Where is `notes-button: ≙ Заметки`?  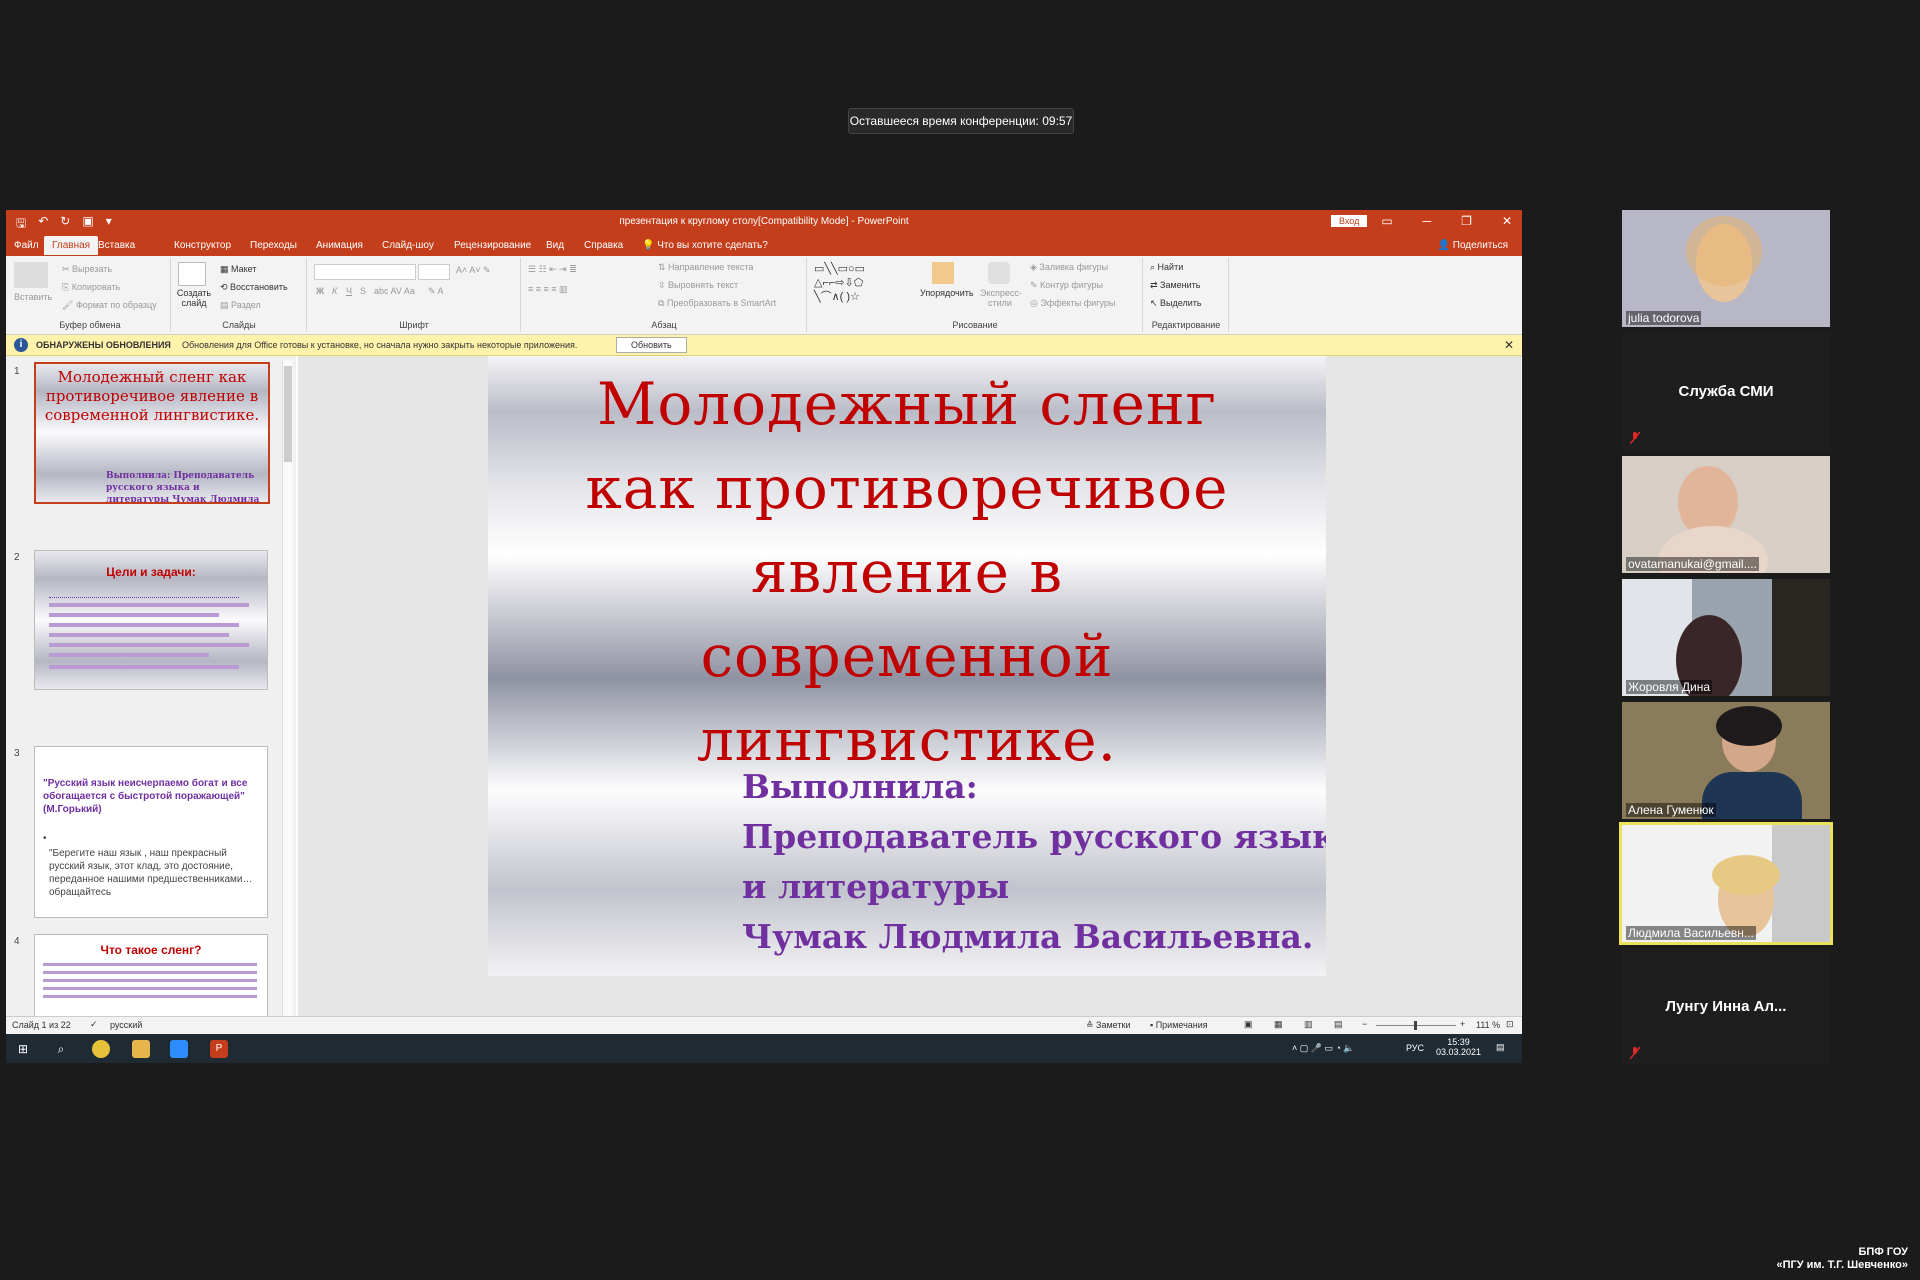 notes-button: ≙ Заметки is located at coordinates (1108, 1025).